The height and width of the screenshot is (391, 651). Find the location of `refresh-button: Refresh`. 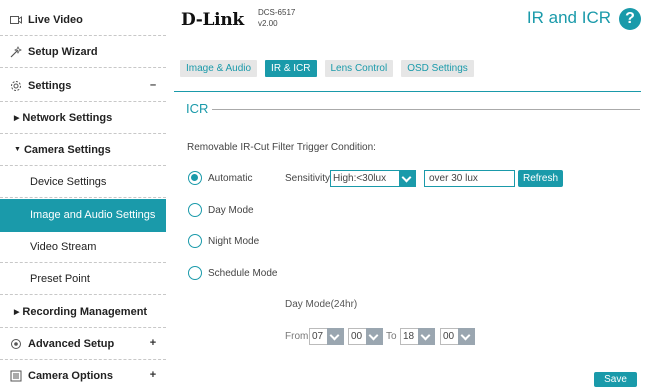

refresh-button: Refresh is located at coordinates (540, 178).